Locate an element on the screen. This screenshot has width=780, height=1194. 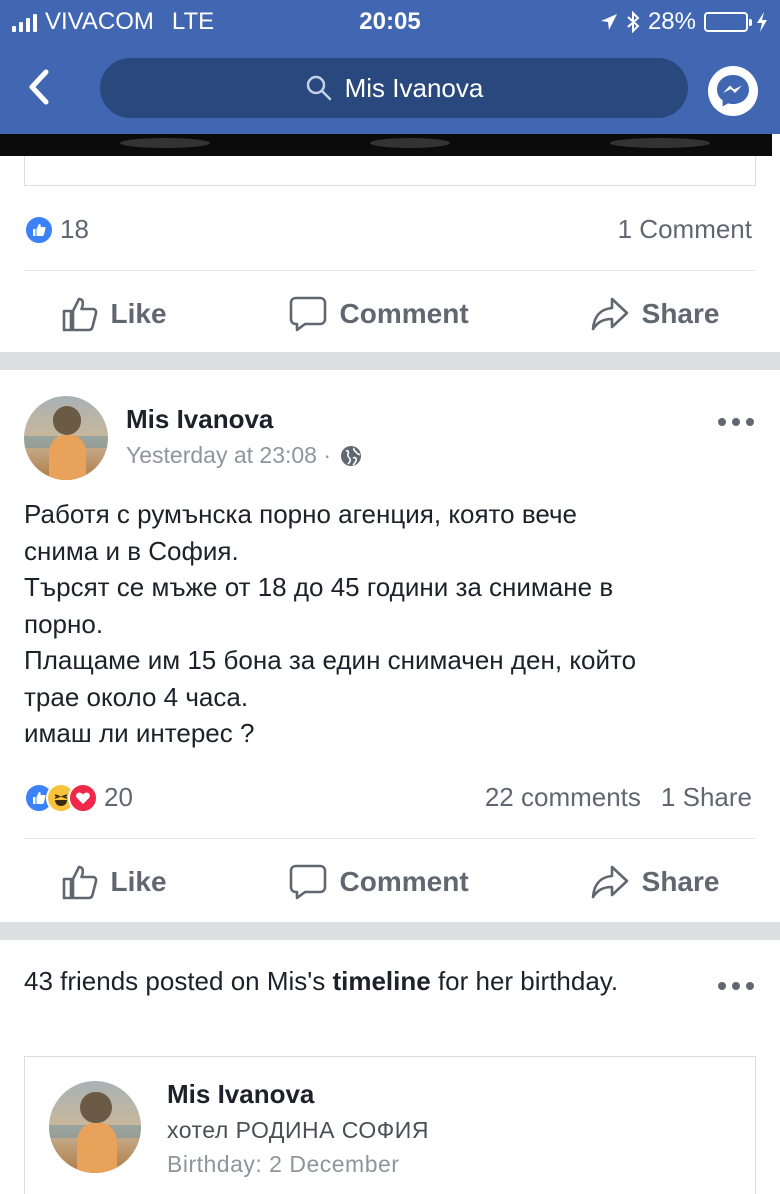
reaction-summary: 20 22 comments 1 Share is located at coordinates (388, 797).